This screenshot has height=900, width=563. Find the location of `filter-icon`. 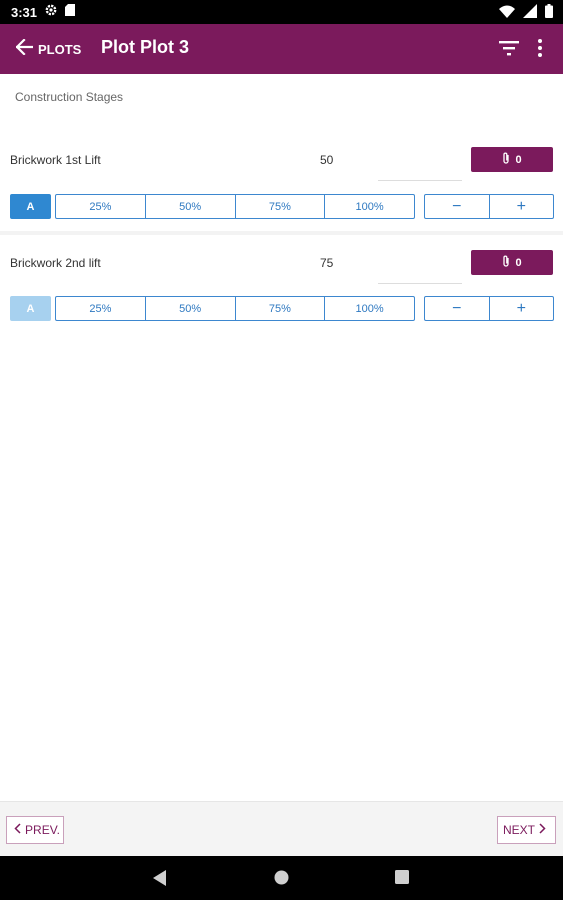

filter-icon is located at coordinates (509, 50).